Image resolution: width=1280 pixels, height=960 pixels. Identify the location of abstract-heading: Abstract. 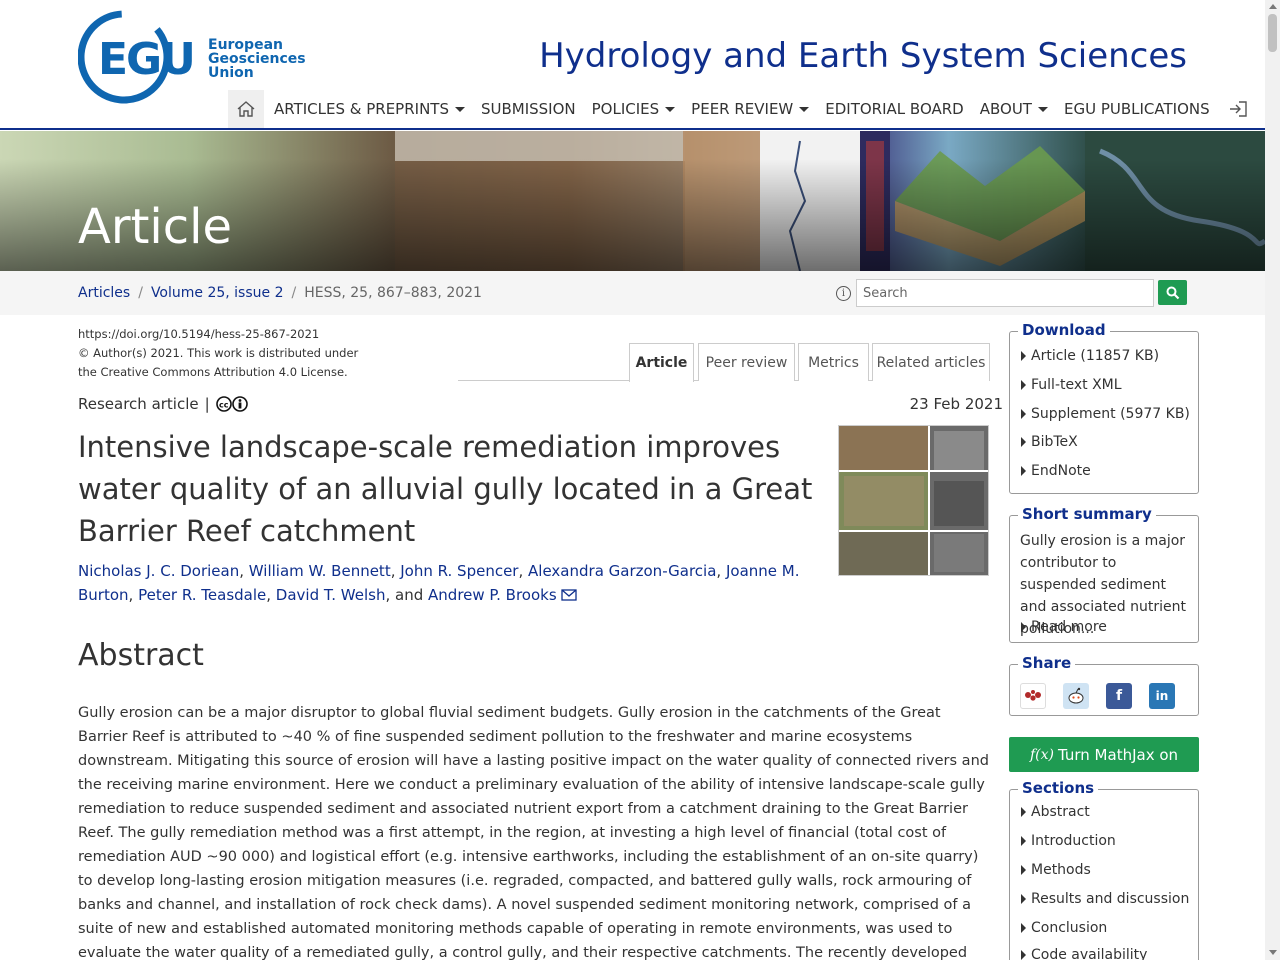
(141, 655).